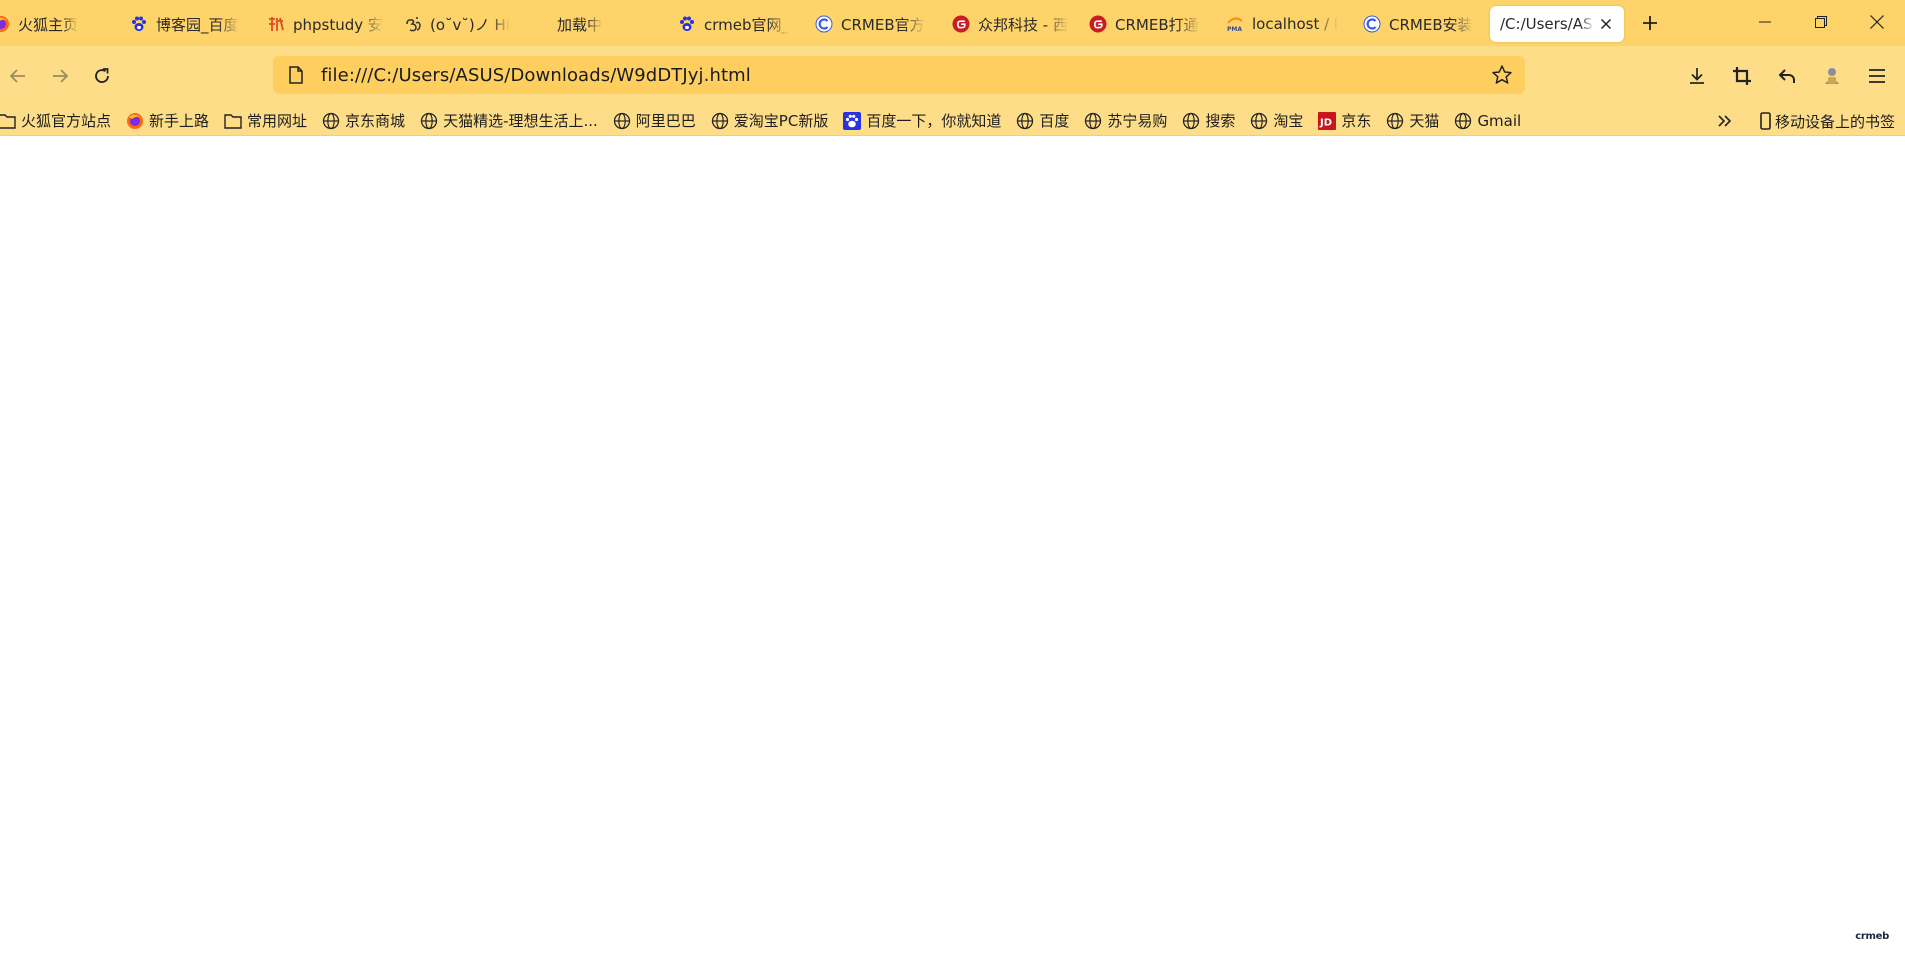 This screenshot has width=1905, height=975. I want to click on chevron-double-right-icon, so click(1725, 121).